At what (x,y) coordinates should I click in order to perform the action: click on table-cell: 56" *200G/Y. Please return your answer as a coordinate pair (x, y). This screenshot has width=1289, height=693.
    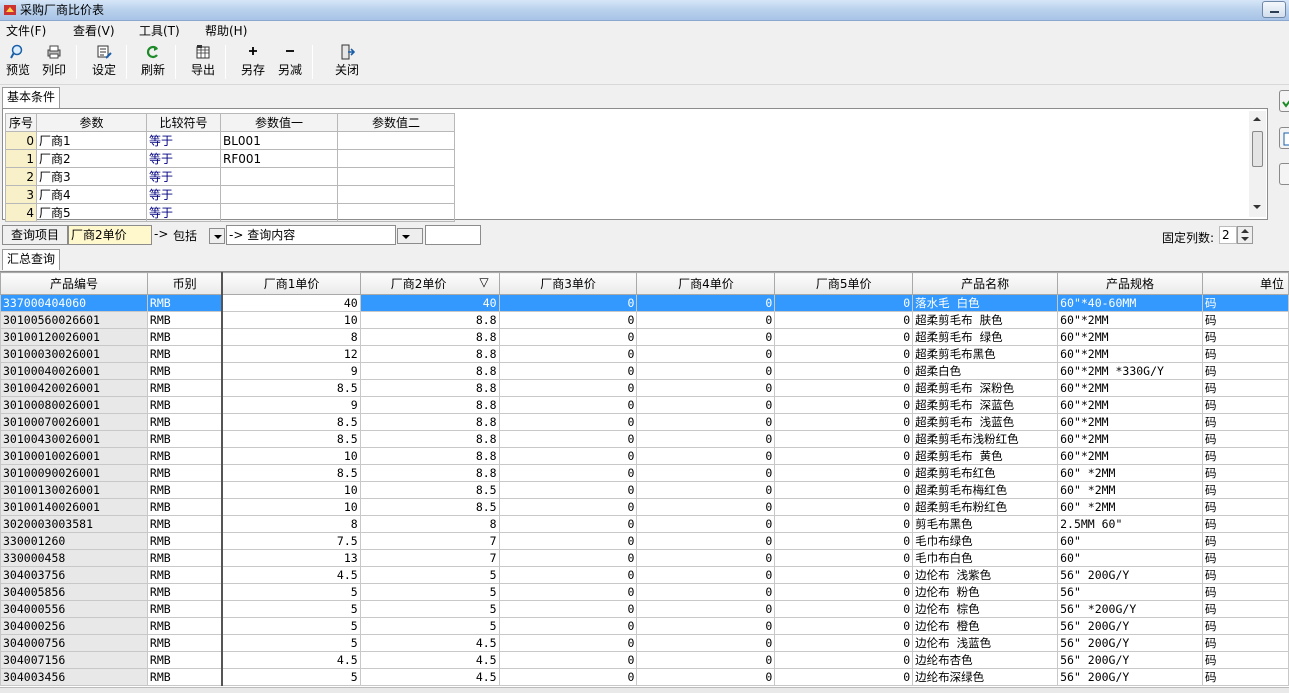
    Looking at the image, I should click on (1130, 609).